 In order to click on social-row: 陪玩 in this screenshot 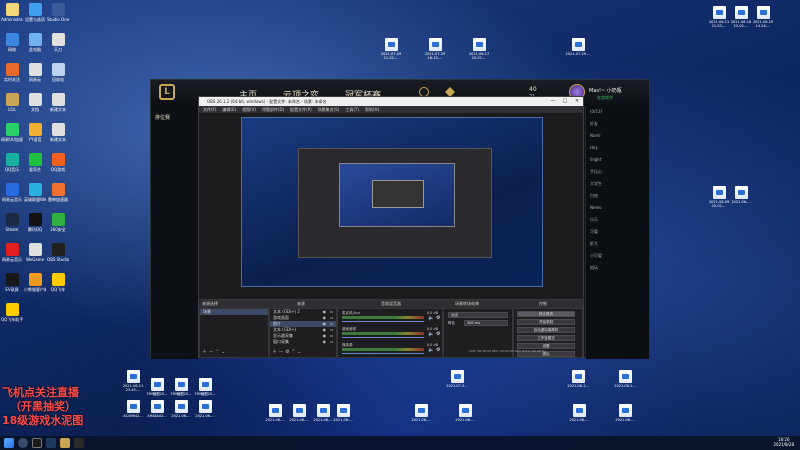, I will do `click(617, 268)`.